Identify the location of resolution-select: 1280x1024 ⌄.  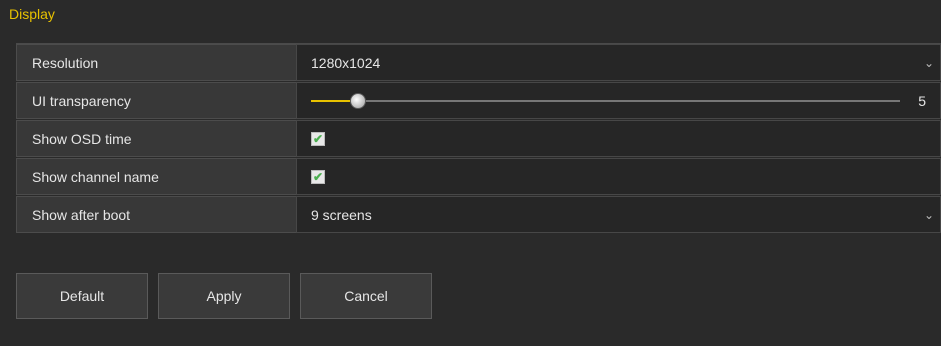
(618, 62).